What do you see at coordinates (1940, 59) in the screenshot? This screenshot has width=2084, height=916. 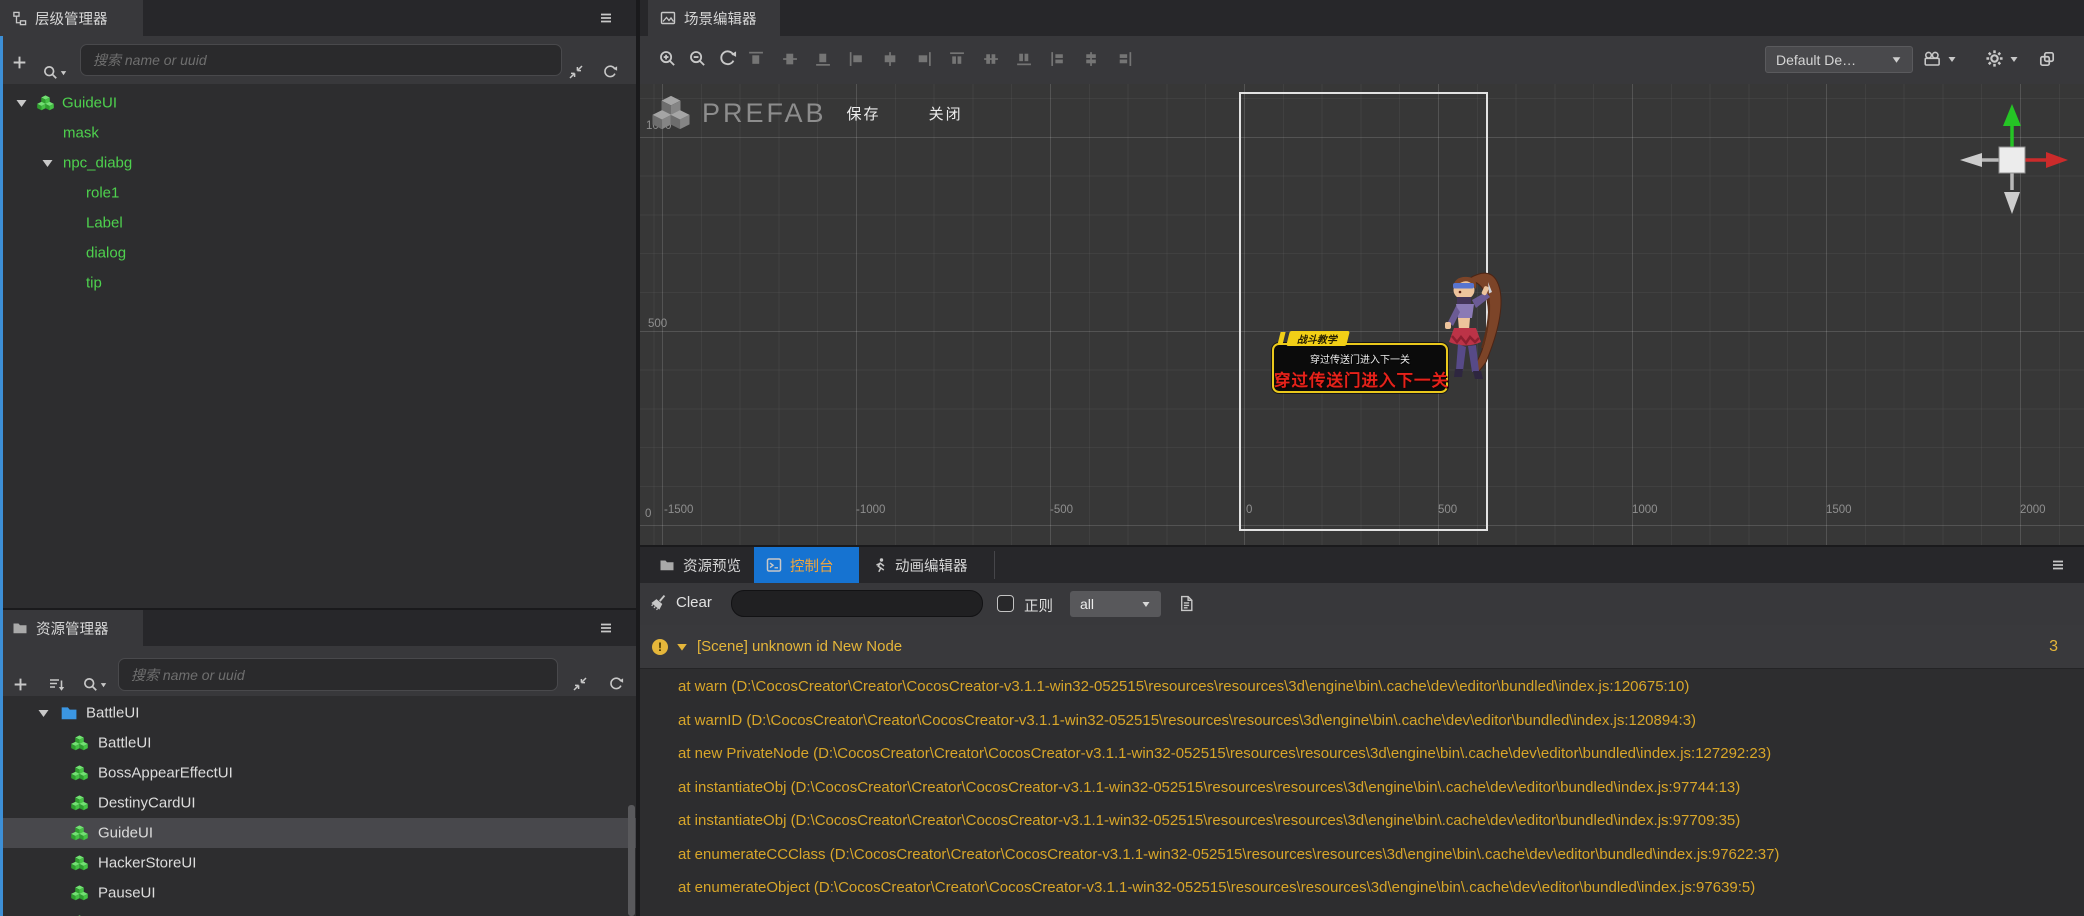 I see `camera-menu` at bounding box center [1940, 59].